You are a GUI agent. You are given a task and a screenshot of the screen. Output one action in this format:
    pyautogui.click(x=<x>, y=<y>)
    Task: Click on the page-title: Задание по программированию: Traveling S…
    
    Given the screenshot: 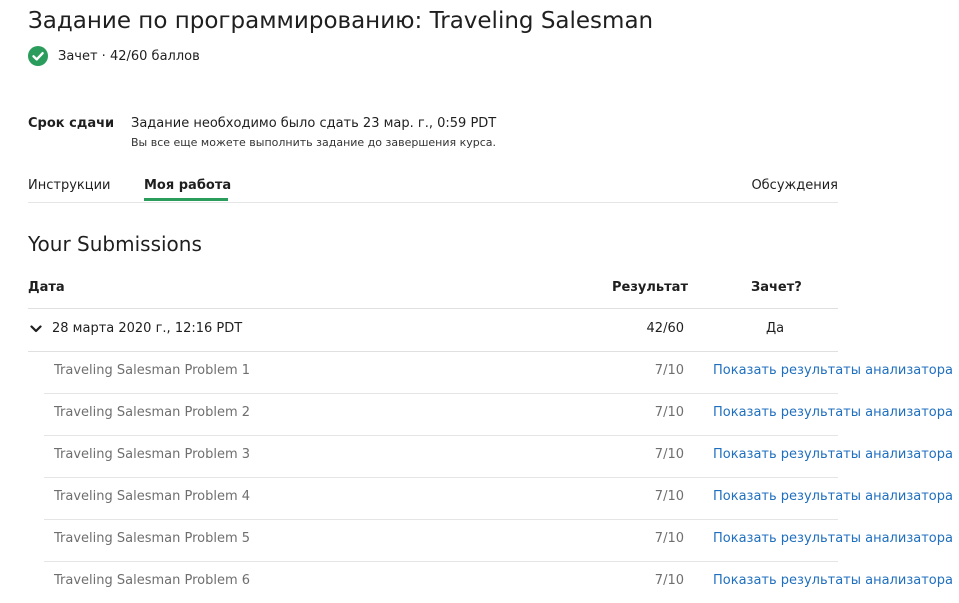 What is the action you would take?
    pyautogui.click(x=341, y=21)
    